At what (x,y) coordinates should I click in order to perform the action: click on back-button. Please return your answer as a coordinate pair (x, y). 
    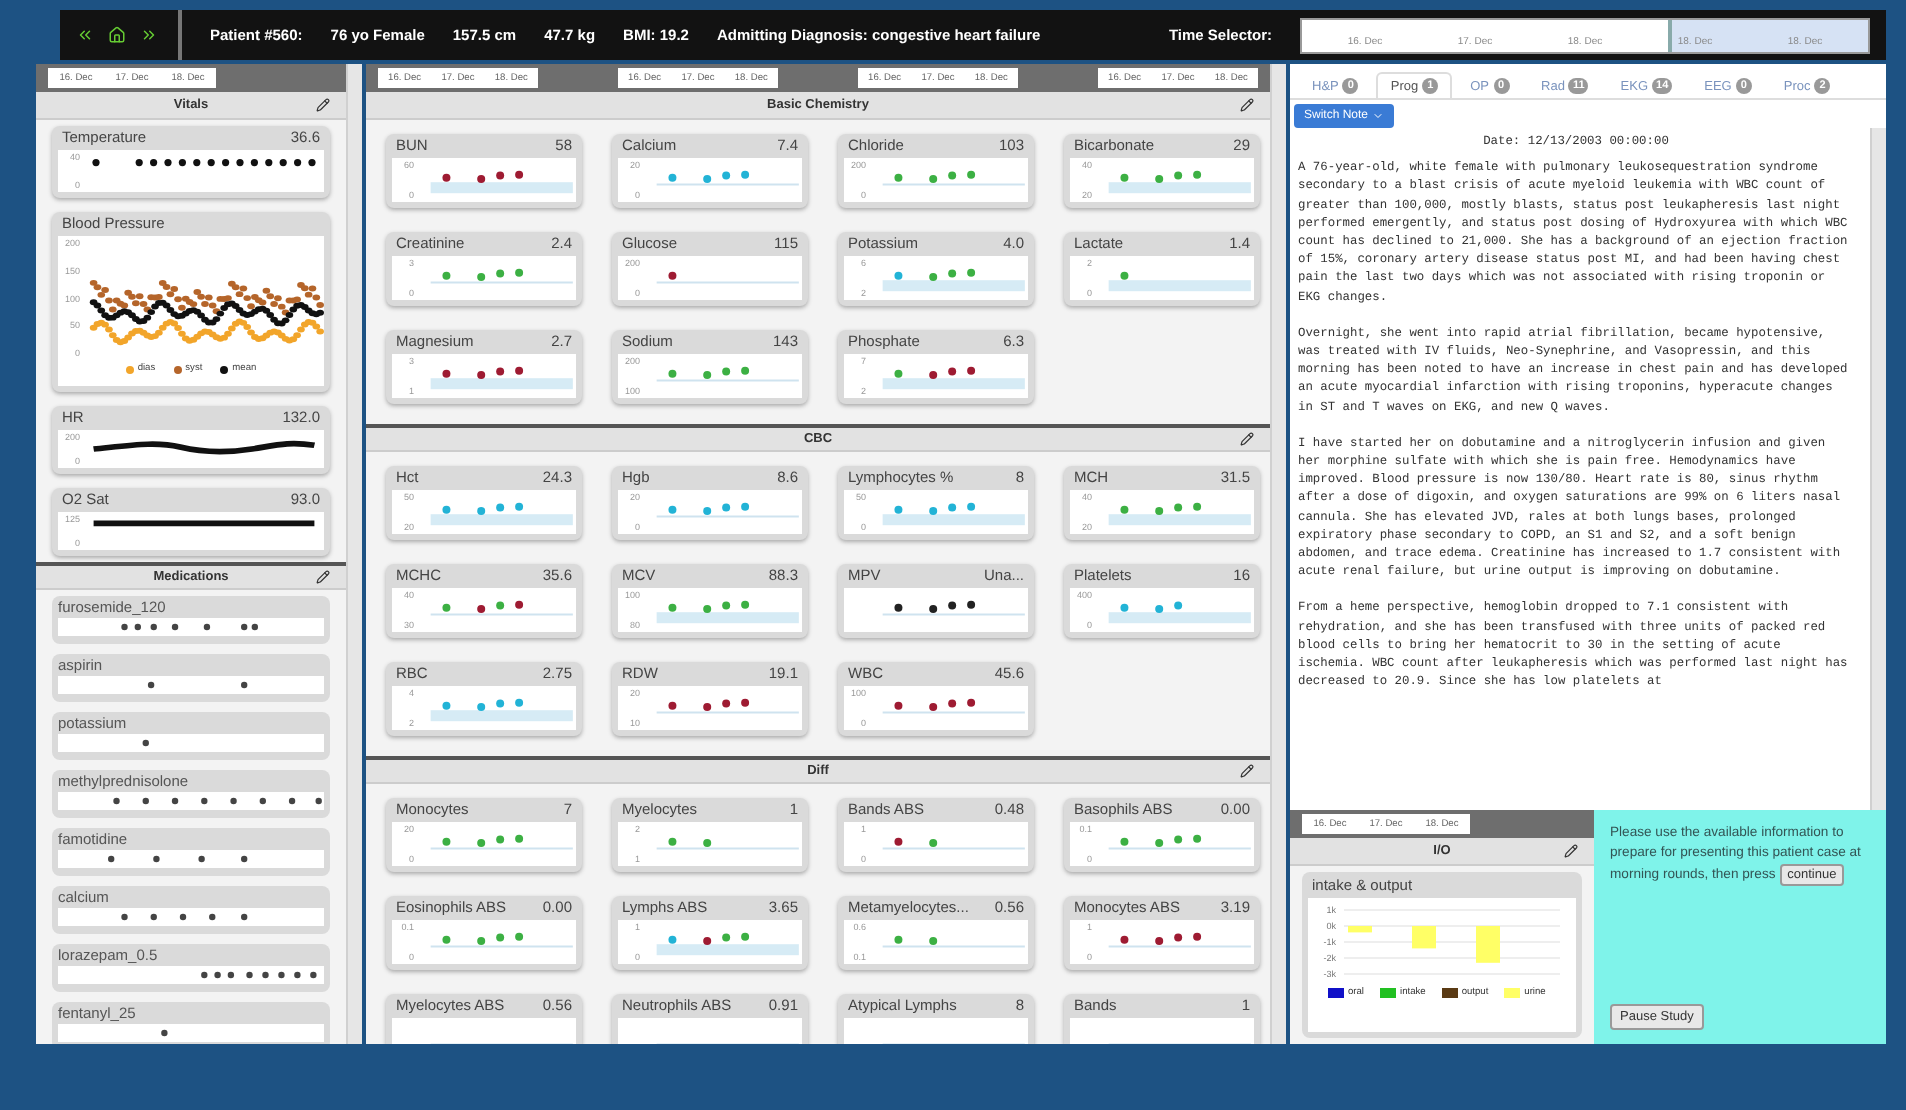
    Looking at the image, I should click on (85, 35).